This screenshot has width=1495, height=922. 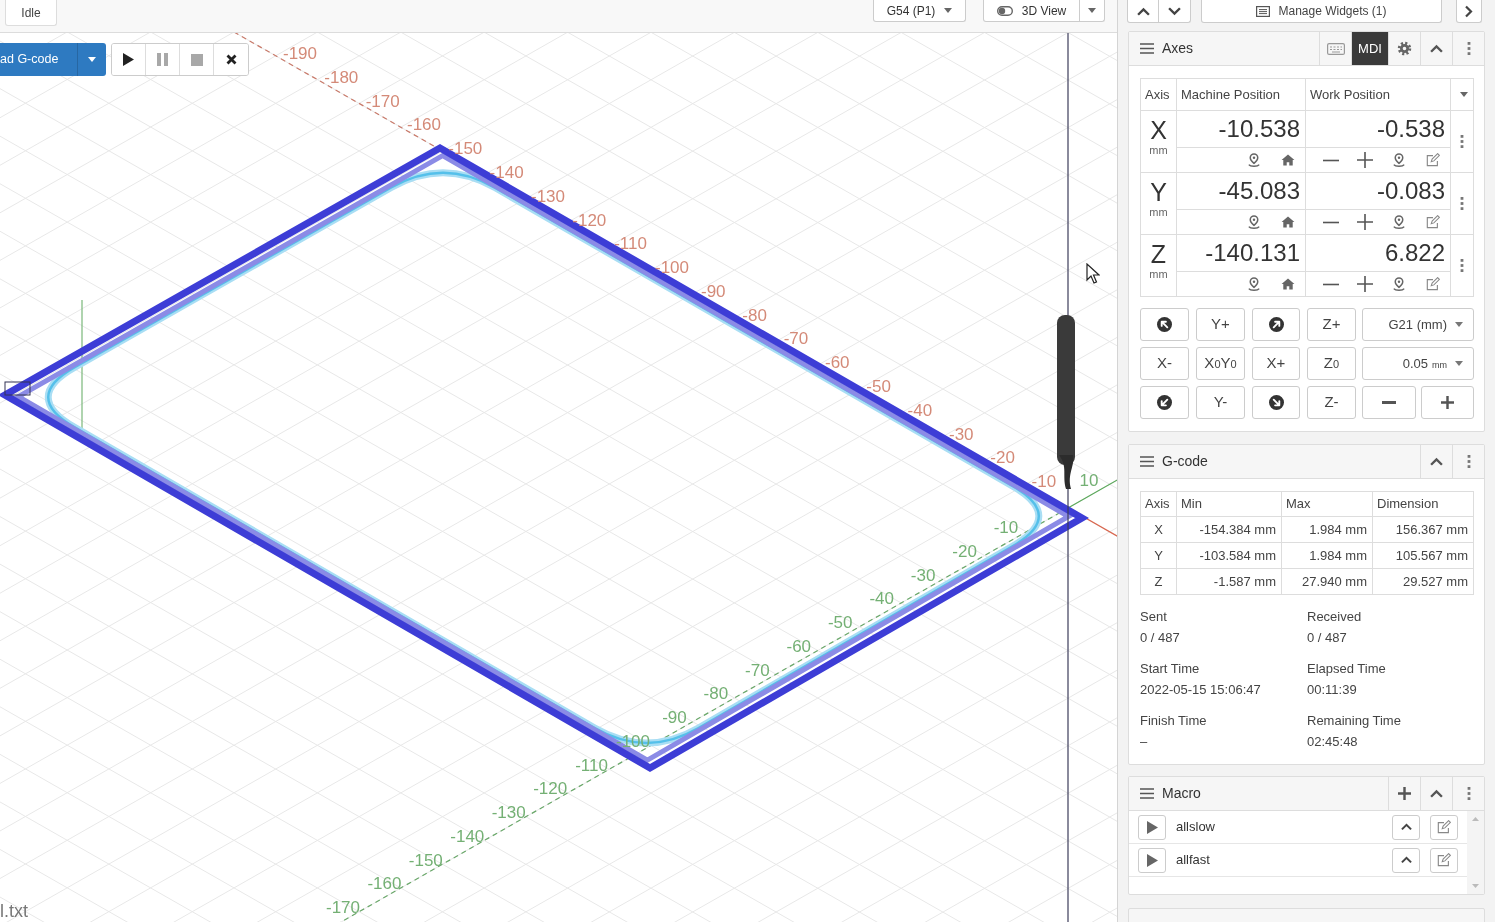 I want to click on widget-title: Axes, so click(x=1178, y=48).